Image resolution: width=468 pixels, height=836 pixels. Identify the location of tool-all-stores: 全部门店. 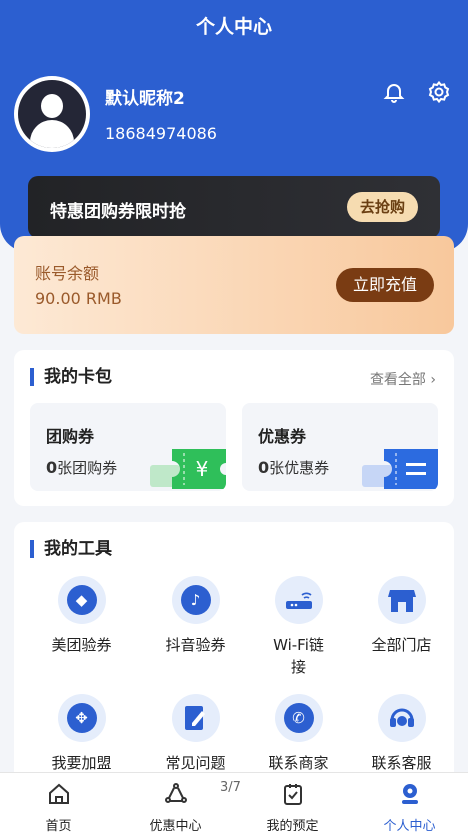
(401, 616).